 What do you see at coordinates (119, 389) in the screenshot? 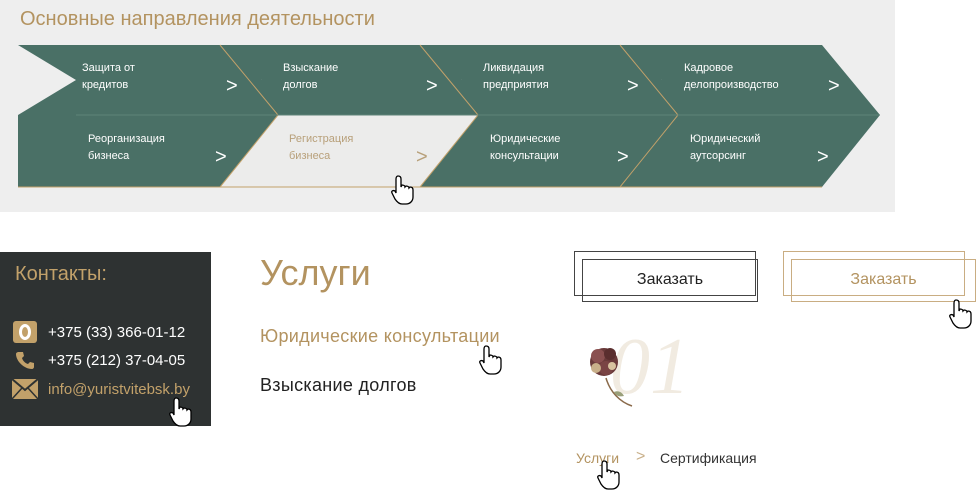
I see `contact-email: info@yuristvitebsk.by` at bounding box center [119, 389].